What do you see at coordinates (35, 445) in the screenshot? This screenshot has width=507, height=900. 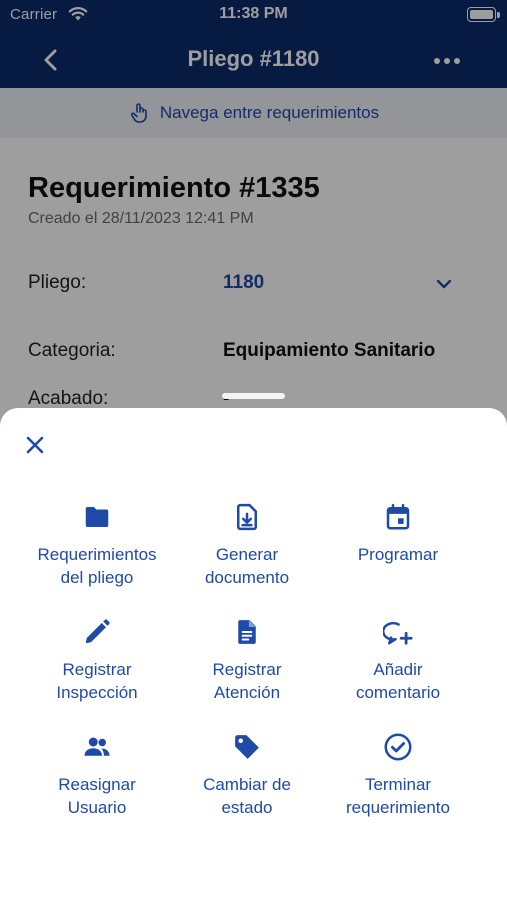 I see `close-icon` at bounding box center [35, 445].